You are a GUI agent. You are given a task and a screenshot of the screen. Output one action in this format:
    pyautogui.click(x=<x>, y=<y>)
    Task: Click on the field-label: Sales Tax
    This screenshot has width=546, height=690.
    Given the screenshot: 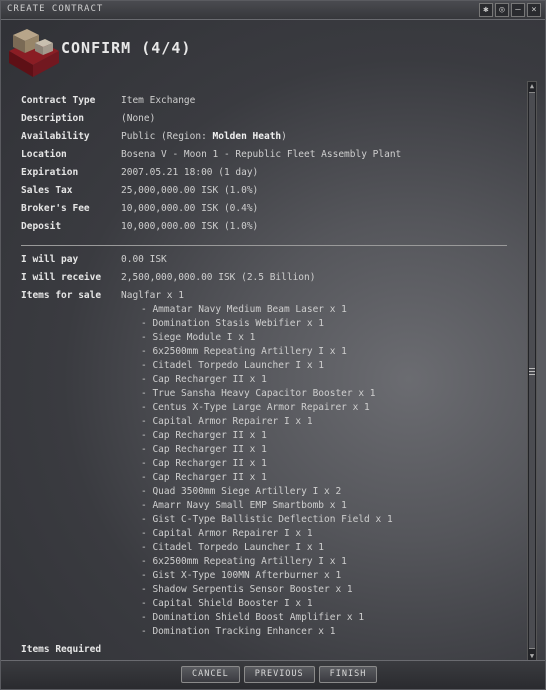 What is the action you would take?
    pyautogui.click(x=47, y=190)
    